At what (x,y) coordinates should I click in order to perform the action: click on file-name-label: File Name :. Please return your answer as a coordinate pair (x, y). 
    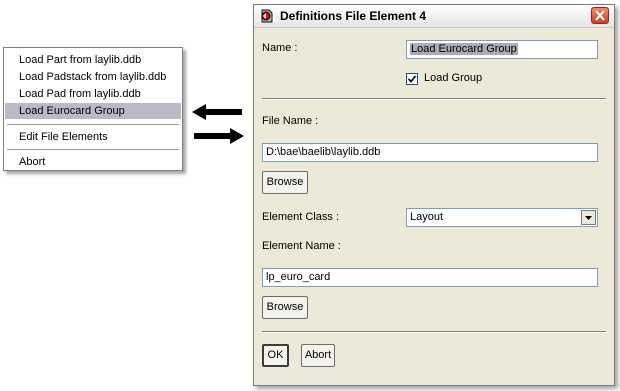
    Looking at the image, I should click on (290, 121).